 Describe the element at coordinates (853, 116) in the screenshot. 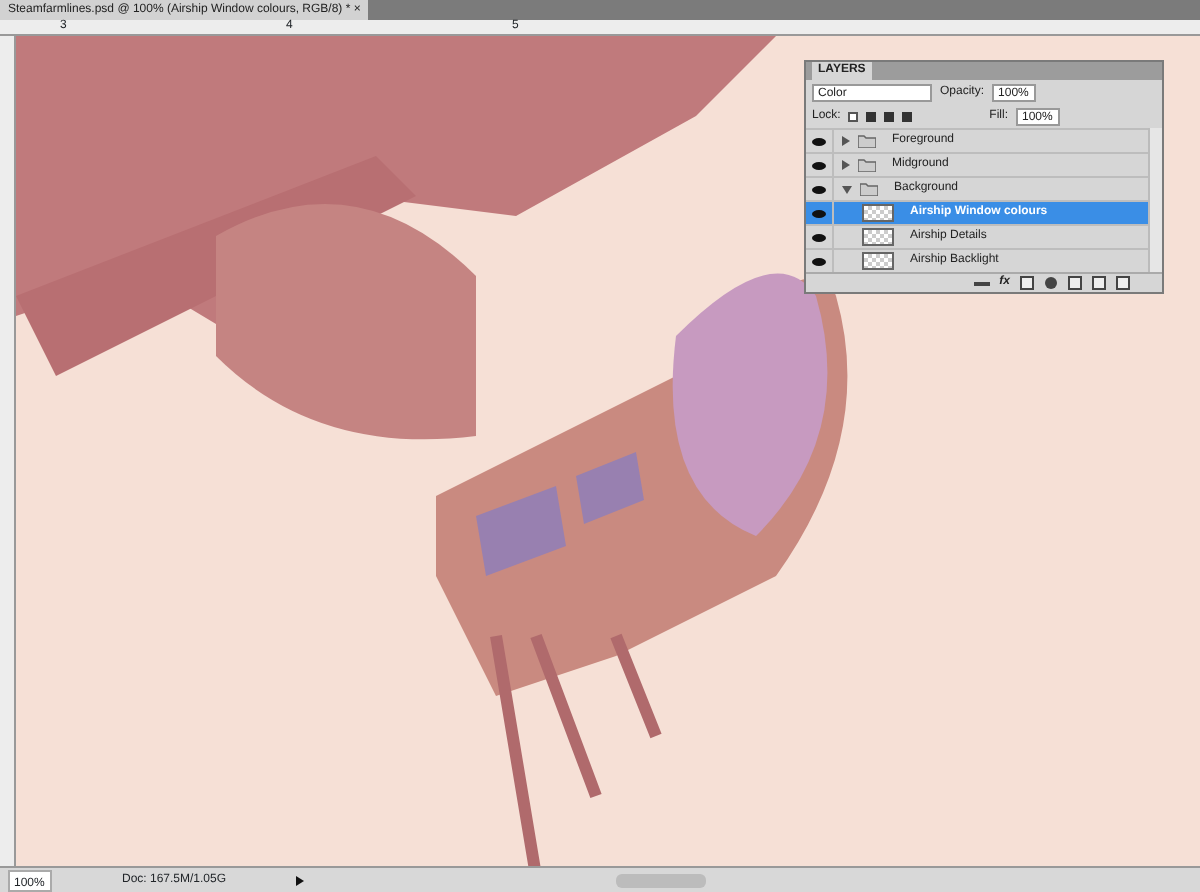

I see `lock-square-icon` at that location.